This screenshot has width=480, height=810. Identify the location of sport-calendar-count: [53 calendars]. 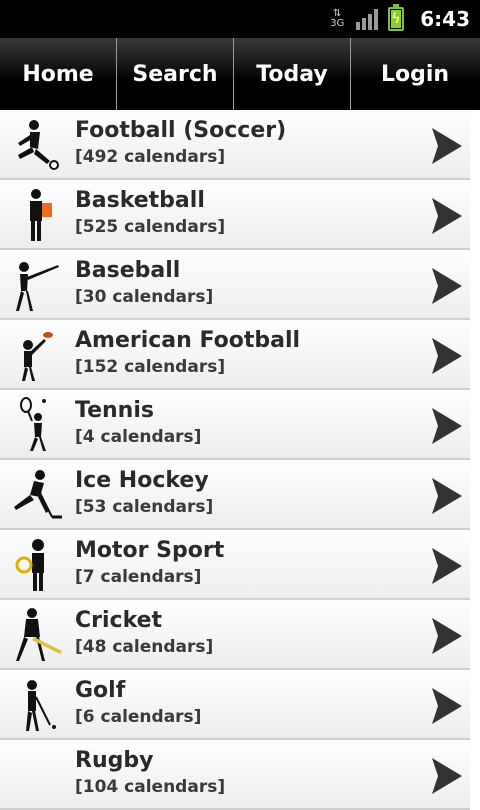
(144, 507).